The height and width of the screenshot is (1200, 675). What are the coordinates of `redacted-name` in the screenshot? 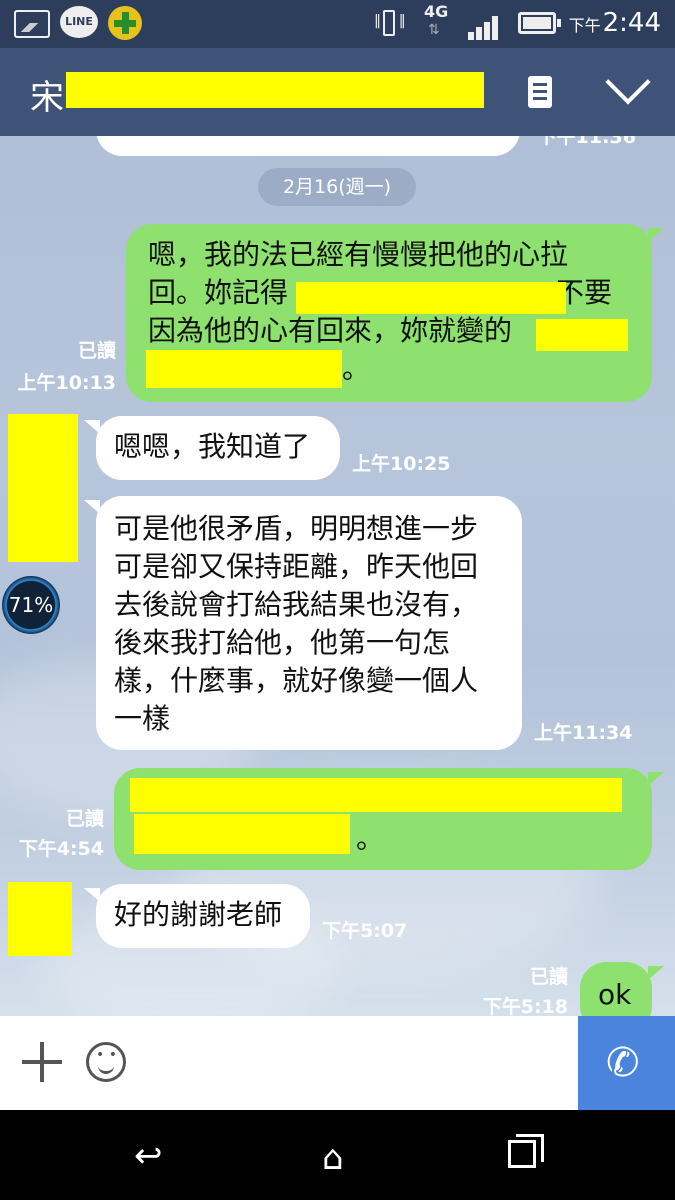 It's located at (275, 90).